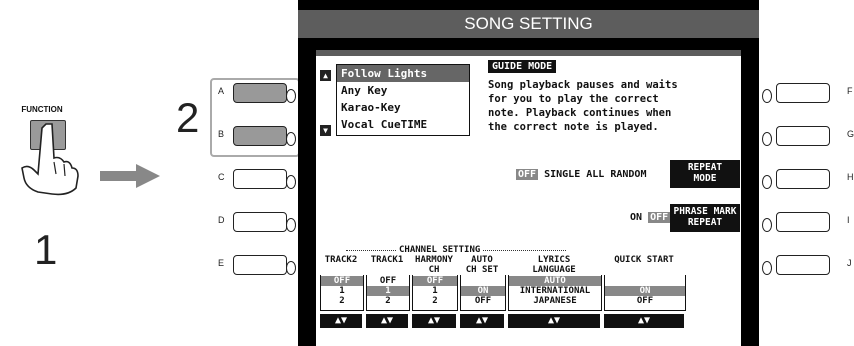  I want to click on column-value: AUTO, so click(555, 281).